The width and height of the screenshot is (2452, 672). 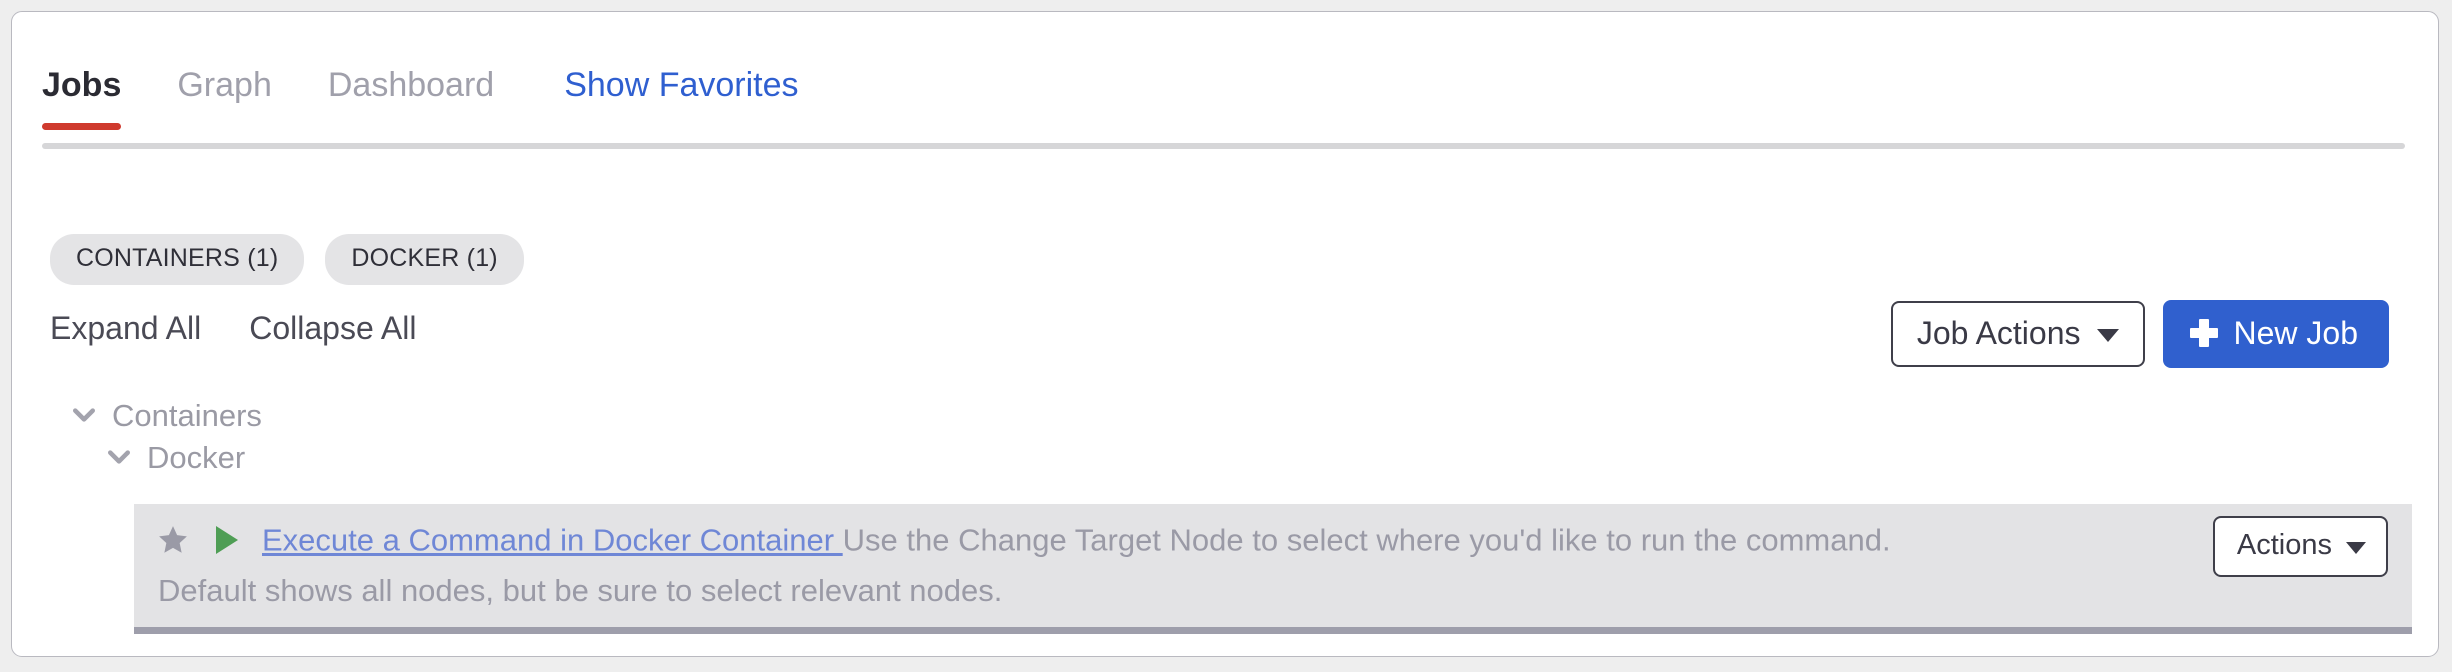 What do you see at coordinates (82, 126) in the screenshot?
I see `active-tab-underline` at bounding box center [82, 126].